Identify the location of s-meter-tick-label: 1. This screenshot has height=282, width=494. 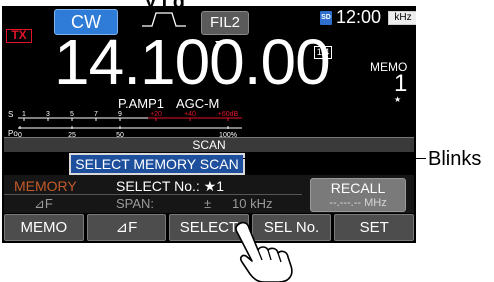
(24, 114).